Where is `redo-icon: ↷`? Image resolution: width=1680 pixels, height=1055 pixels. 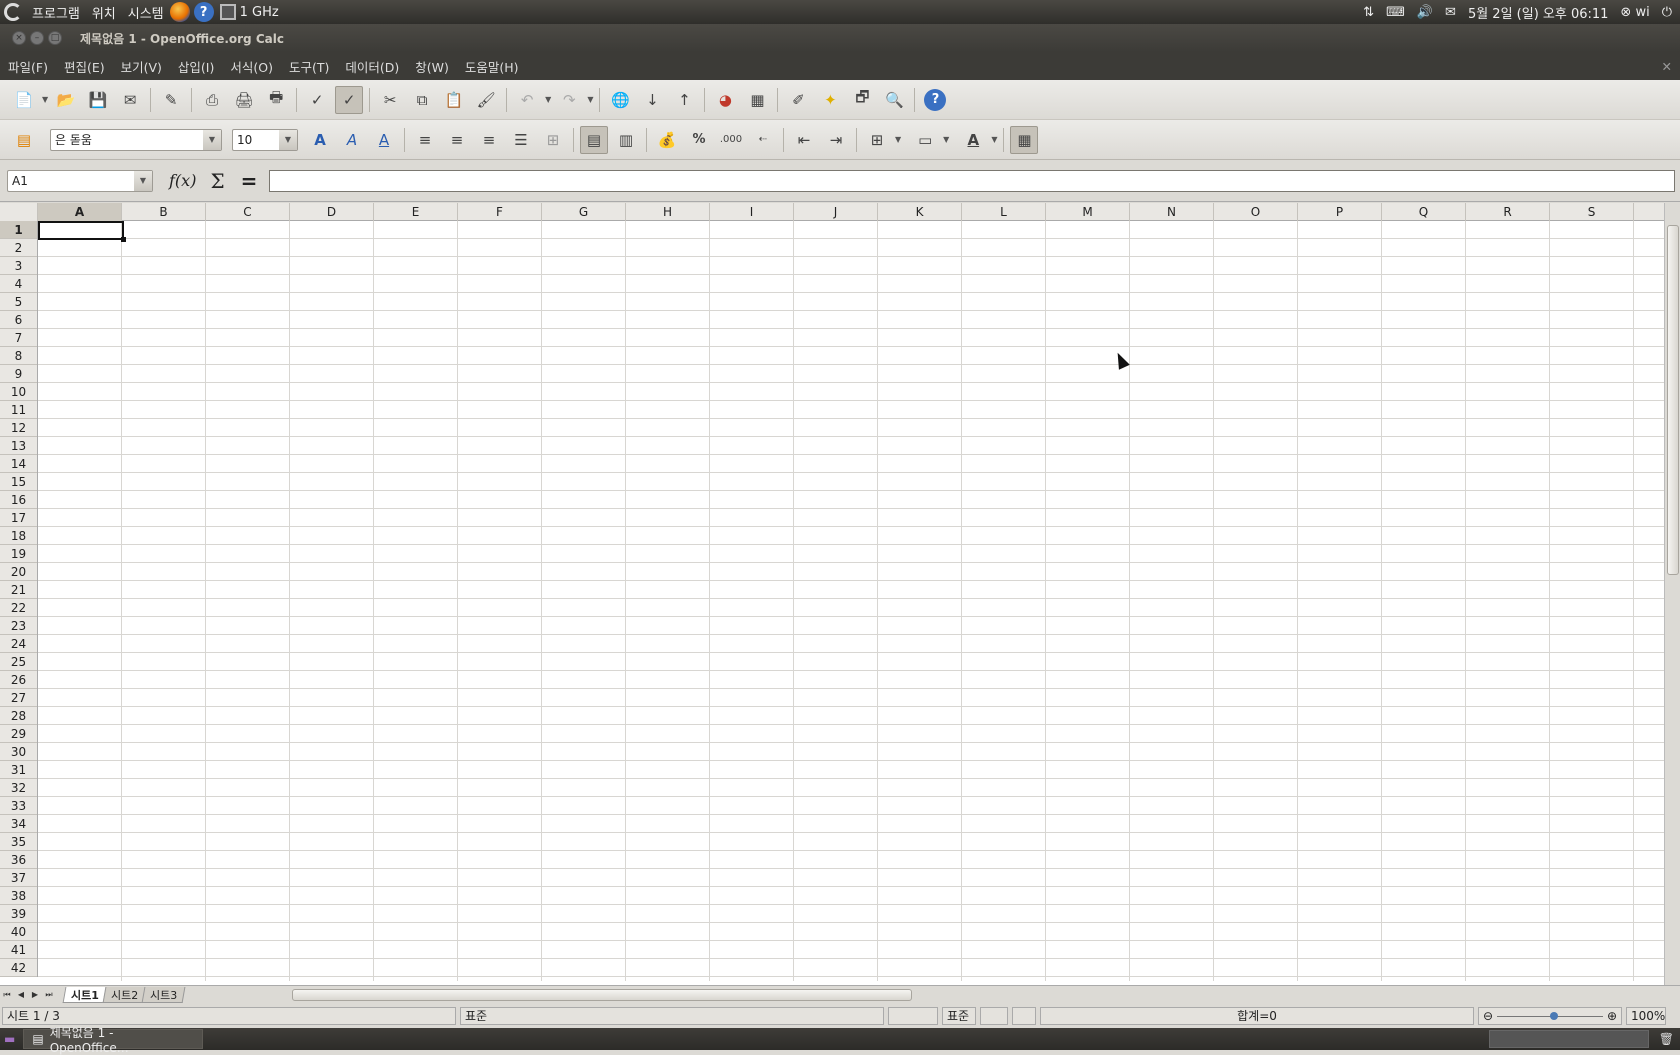 redo-icon: ↷ is located at coordinates (569, 100).